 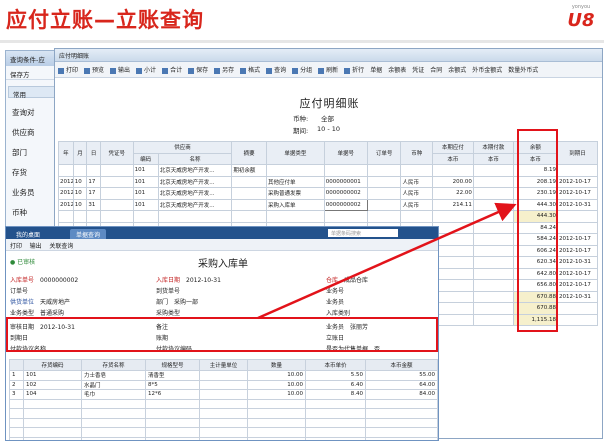 I want to click on detail-cell: 毛巾, so click(x=113, y=394).